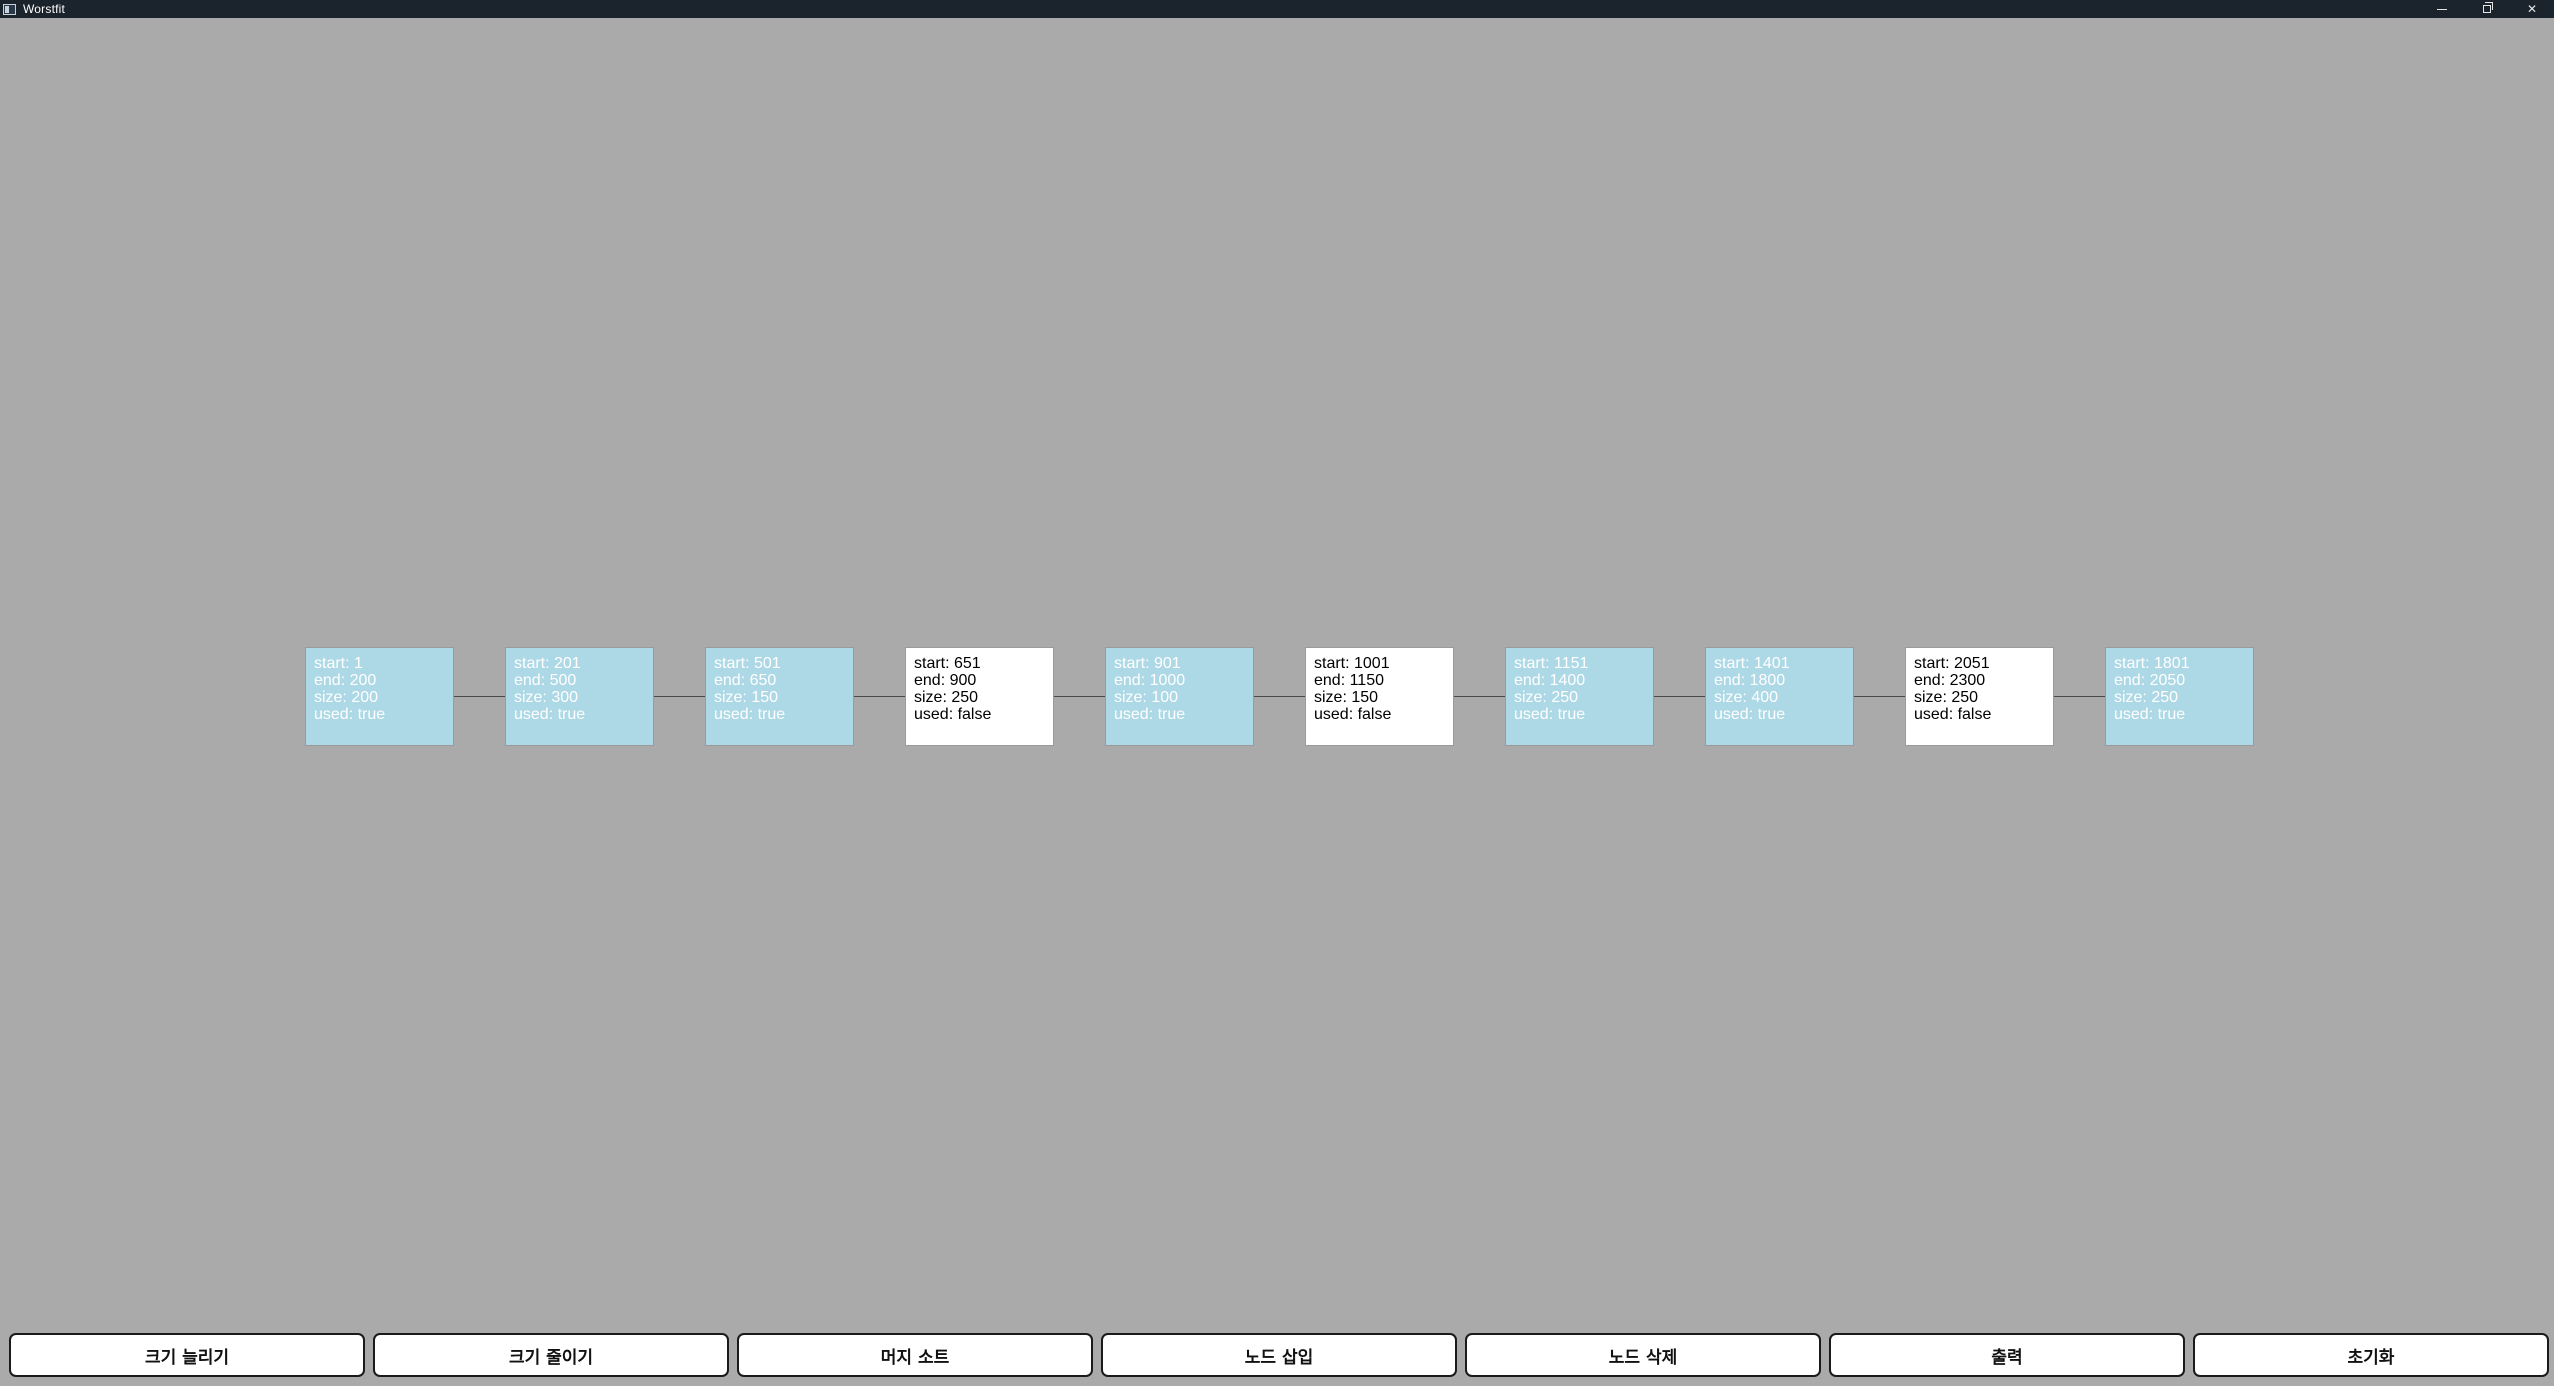  Describe the element at coordinates (945, 680) in the screenshot. I see `block-end: end: 900` at that location.